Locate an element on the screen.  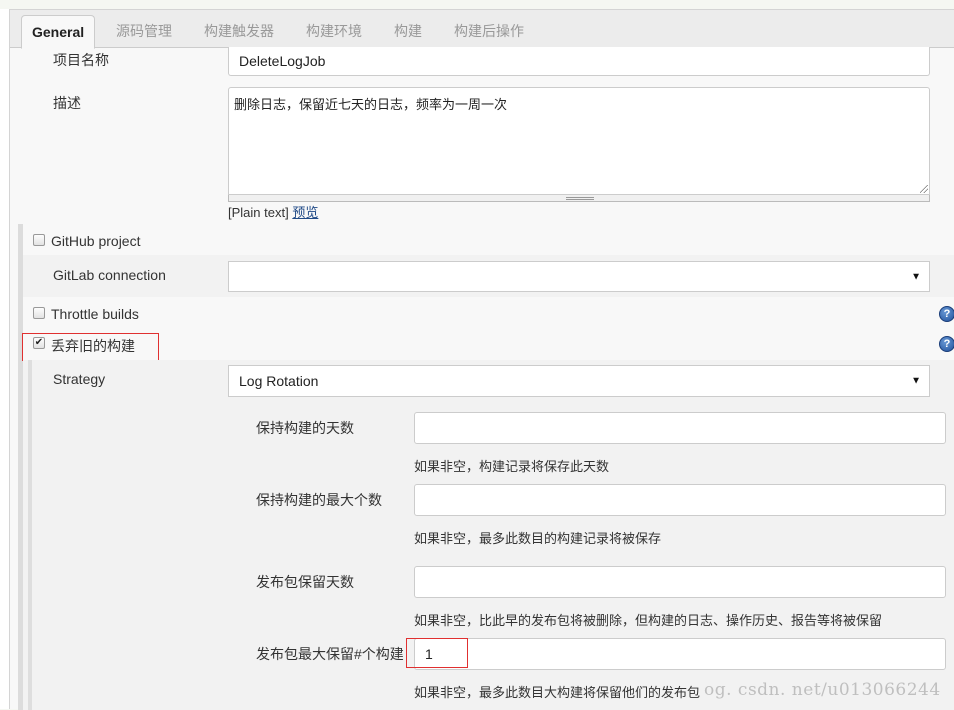
gitlab-connection-label: GitLab connection is located at coordinates (109, 275).